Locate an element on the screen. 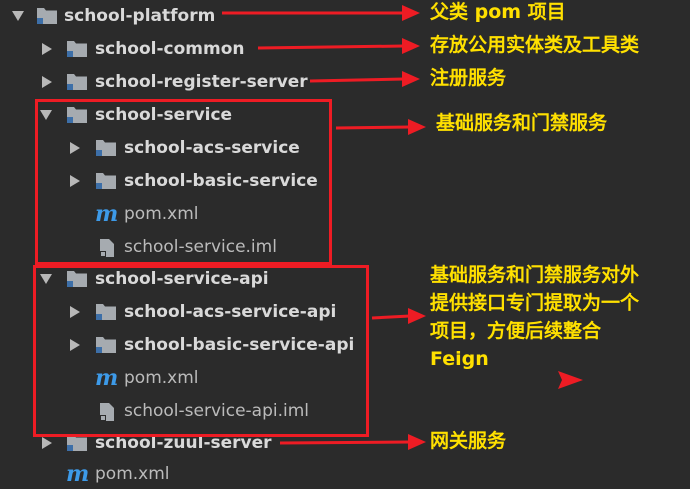 This screenshot has height=489, width=690. tree-node-school-common: school-common is located at coordinates (165, 49).